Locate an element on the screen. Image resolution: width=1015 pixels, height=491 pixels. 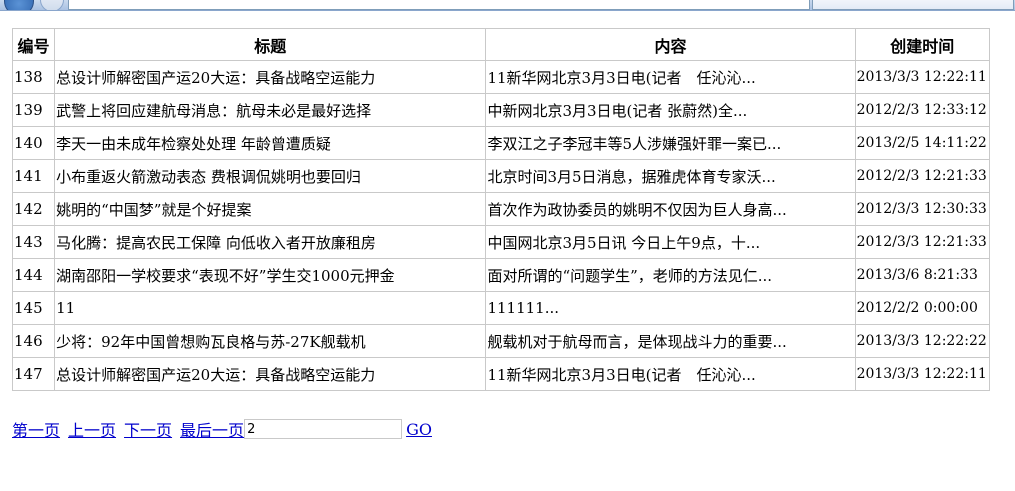
table-row: 145 11 111111... 2012/2/2 0:00:00 is located at coordinates (501, 308).